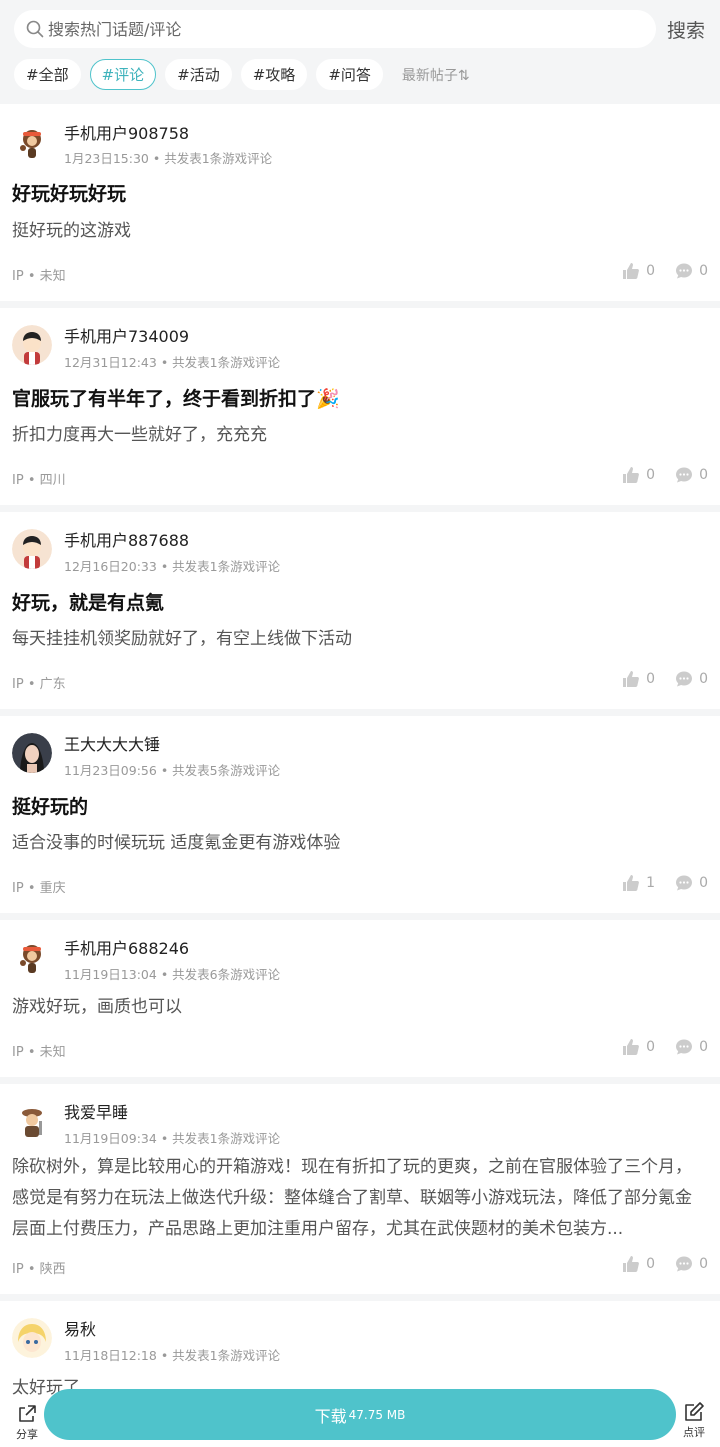  Describe the element at coordinates (71, 231) in the screenshot. I see `post-content: 挺好玩的这游戏` at that location.